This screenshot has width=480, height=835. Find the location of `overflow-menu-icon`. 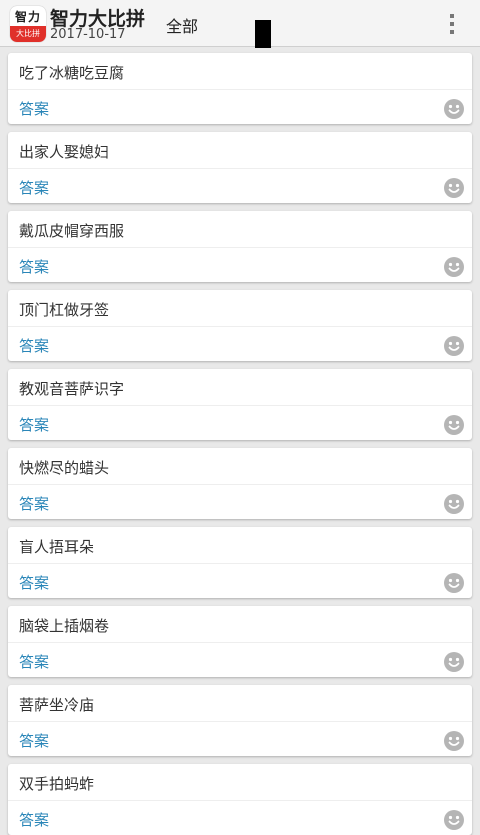

overflow-menu-icon is located at coordinates (452, 24).